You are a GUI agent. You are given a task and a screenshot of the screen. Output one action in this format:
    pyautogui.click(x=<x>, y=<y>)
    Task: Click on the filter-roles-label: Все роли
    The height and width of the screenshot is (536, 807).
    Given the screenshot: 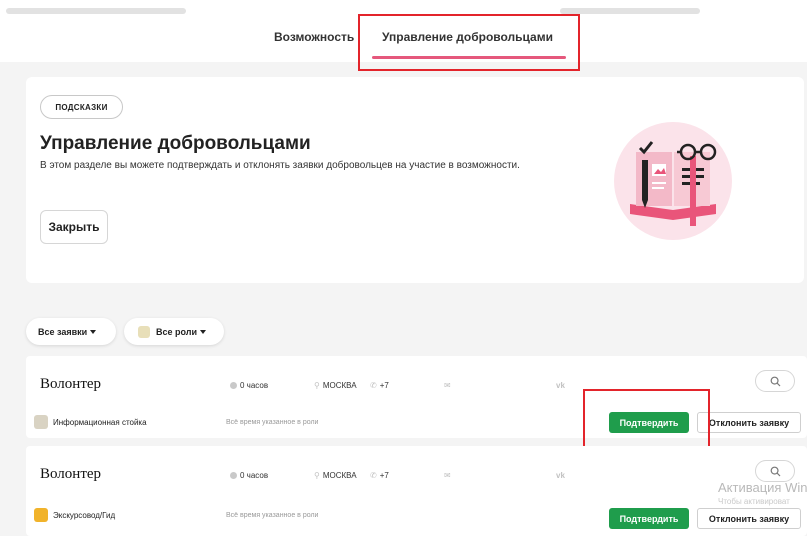 What is the action you would take?
    pyautogui.click(x=177, y=331)
    